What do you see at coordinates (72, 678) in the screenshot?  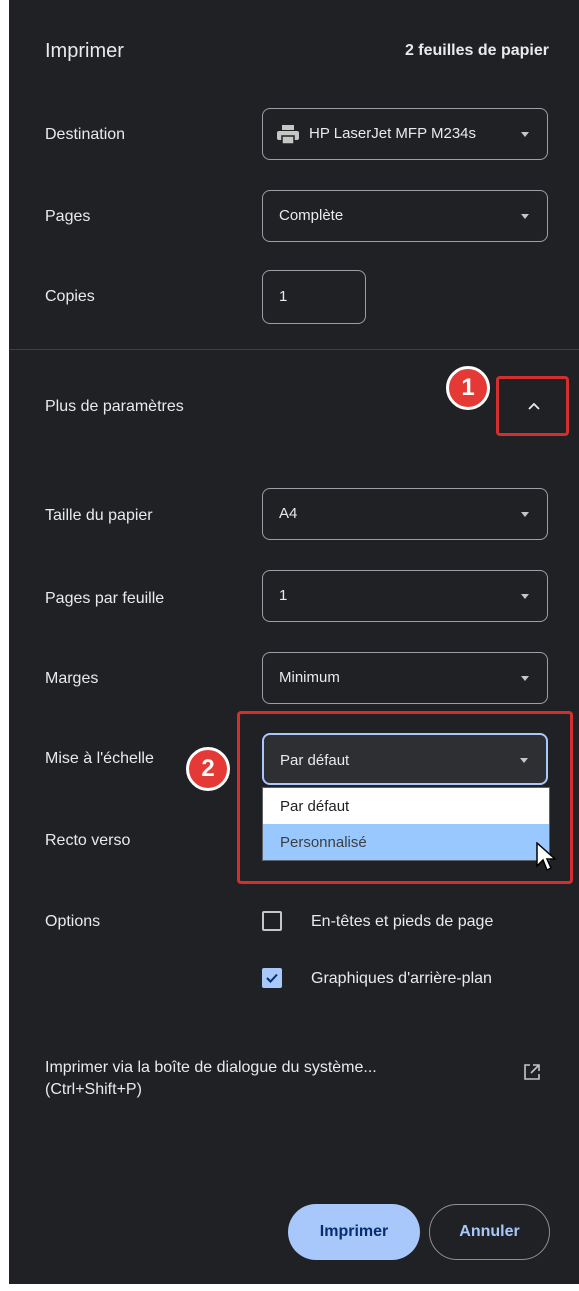 I see `margins-label: Marges` at bounding box center [72, 678].